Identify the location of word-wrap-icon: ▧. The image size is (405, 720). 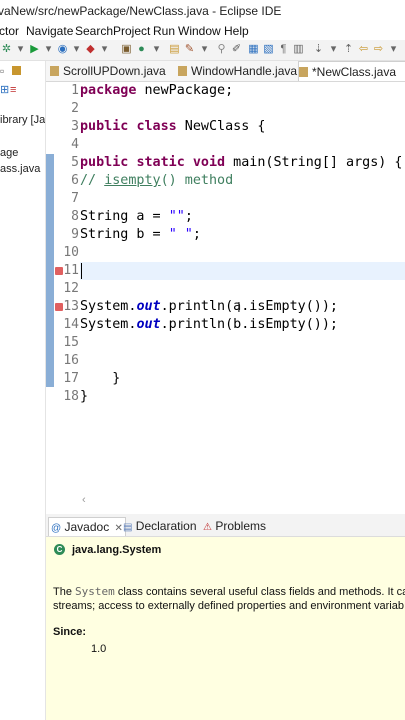
(268, 49).